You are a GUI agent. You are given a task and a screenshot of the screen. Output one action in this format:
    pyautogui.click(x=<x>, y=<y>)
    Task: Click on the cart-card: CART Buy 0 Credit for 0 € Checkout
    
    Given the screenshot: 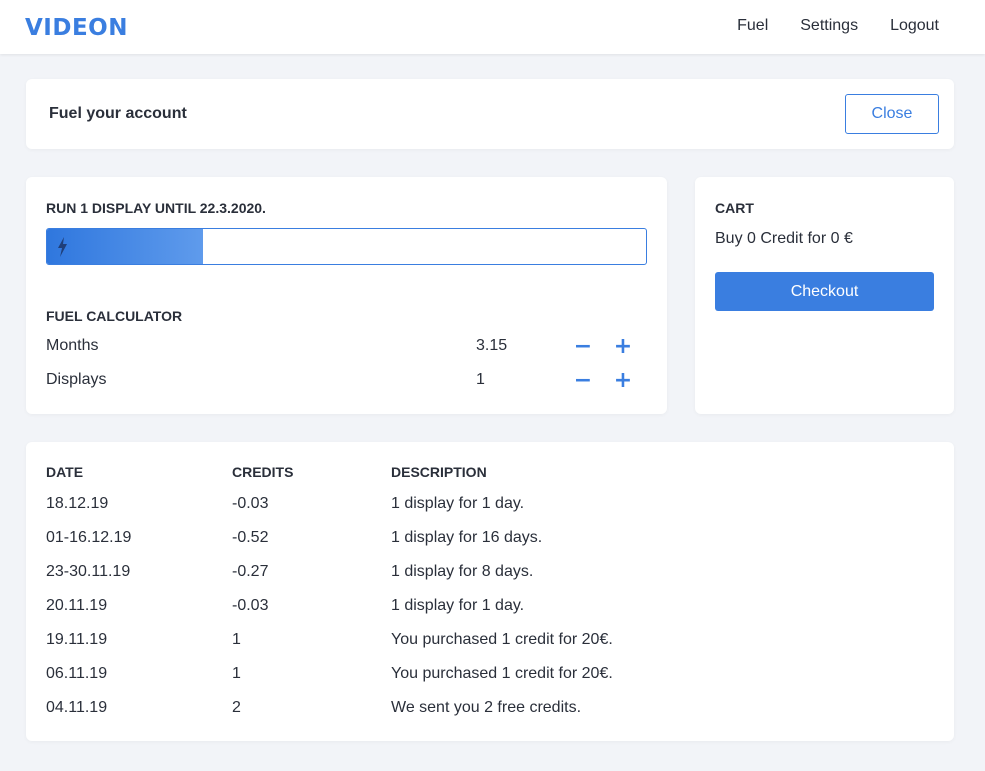 What is the action you would take?
    pyautogui.click(x=824, y=295)
    